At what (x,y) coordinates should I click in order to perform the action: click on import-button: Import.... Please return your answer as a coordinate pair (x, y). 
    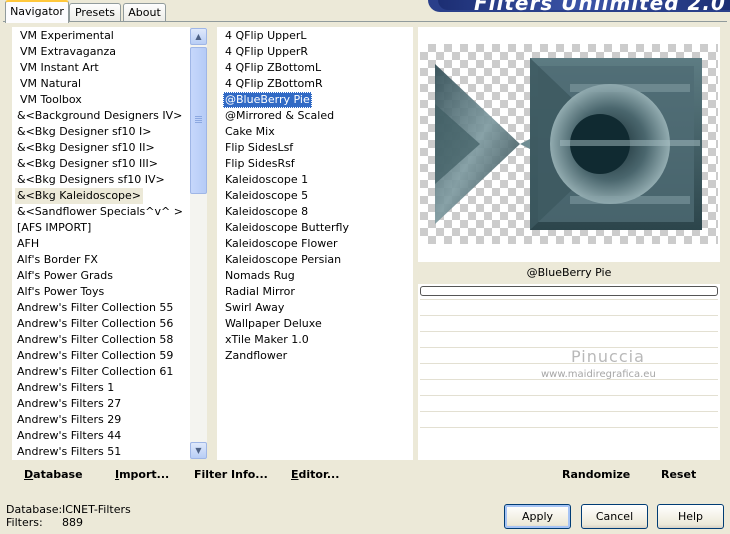
    Looking at the image, I should click on (142, 475).